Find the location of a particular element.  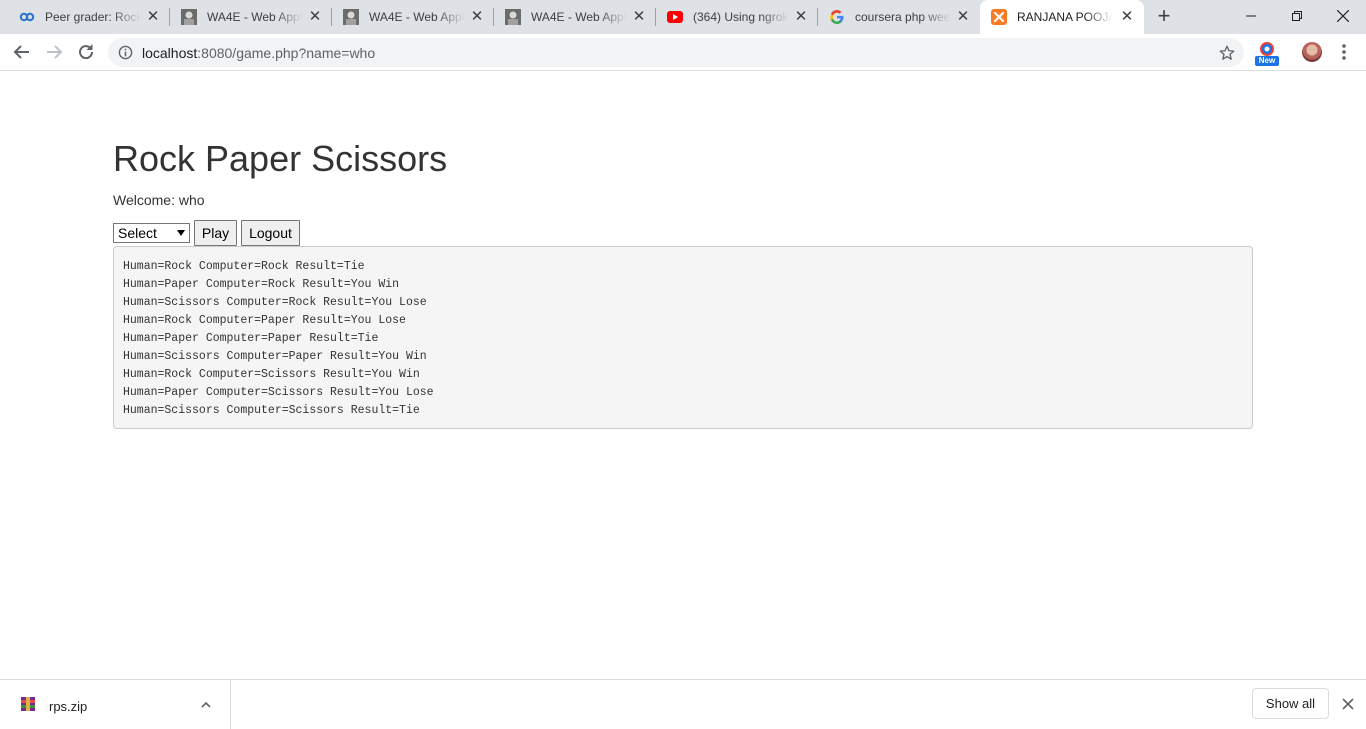

back-arrow-icon is located at coordinates (22, 52).